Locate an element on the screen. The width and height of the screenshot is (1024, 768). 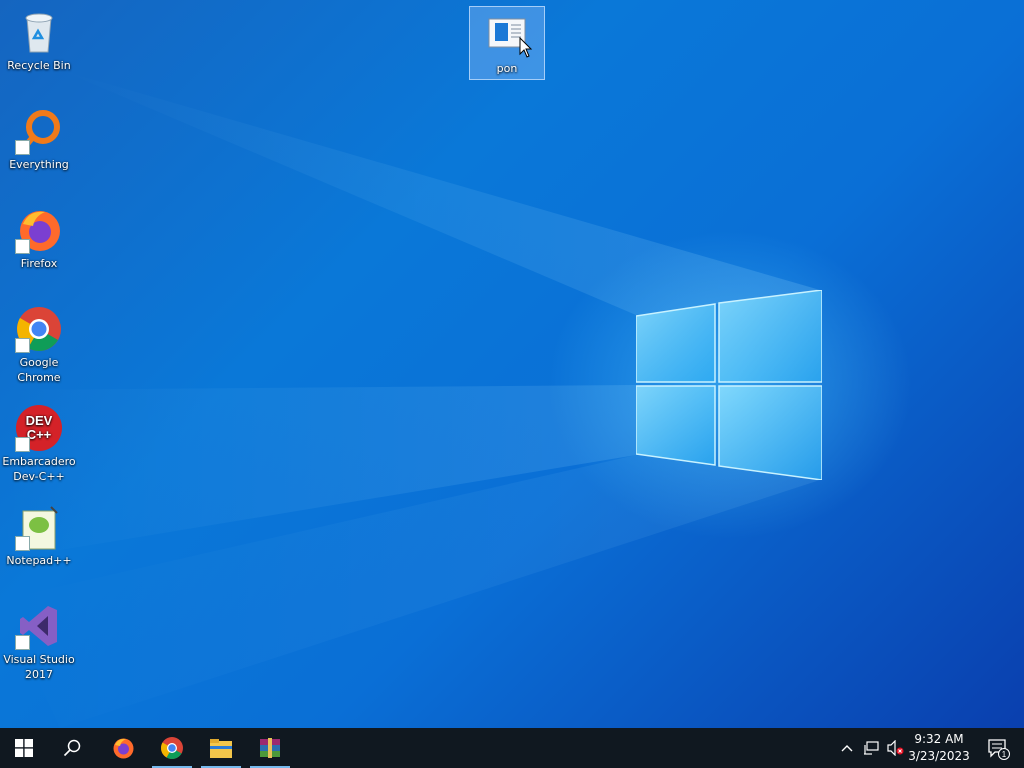
devcpp-icon: DEV C++ is located at coordinates (39, 428).